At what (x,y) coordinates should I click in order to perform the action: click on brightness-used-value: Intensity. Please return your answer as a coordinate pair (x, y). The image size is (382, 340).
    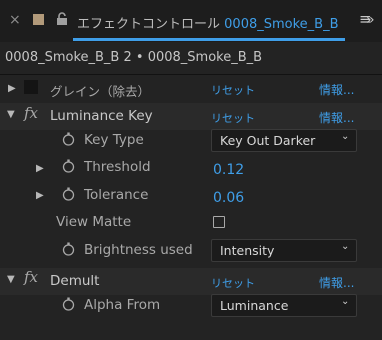
    Looking at the image, I should click on (247, 250).